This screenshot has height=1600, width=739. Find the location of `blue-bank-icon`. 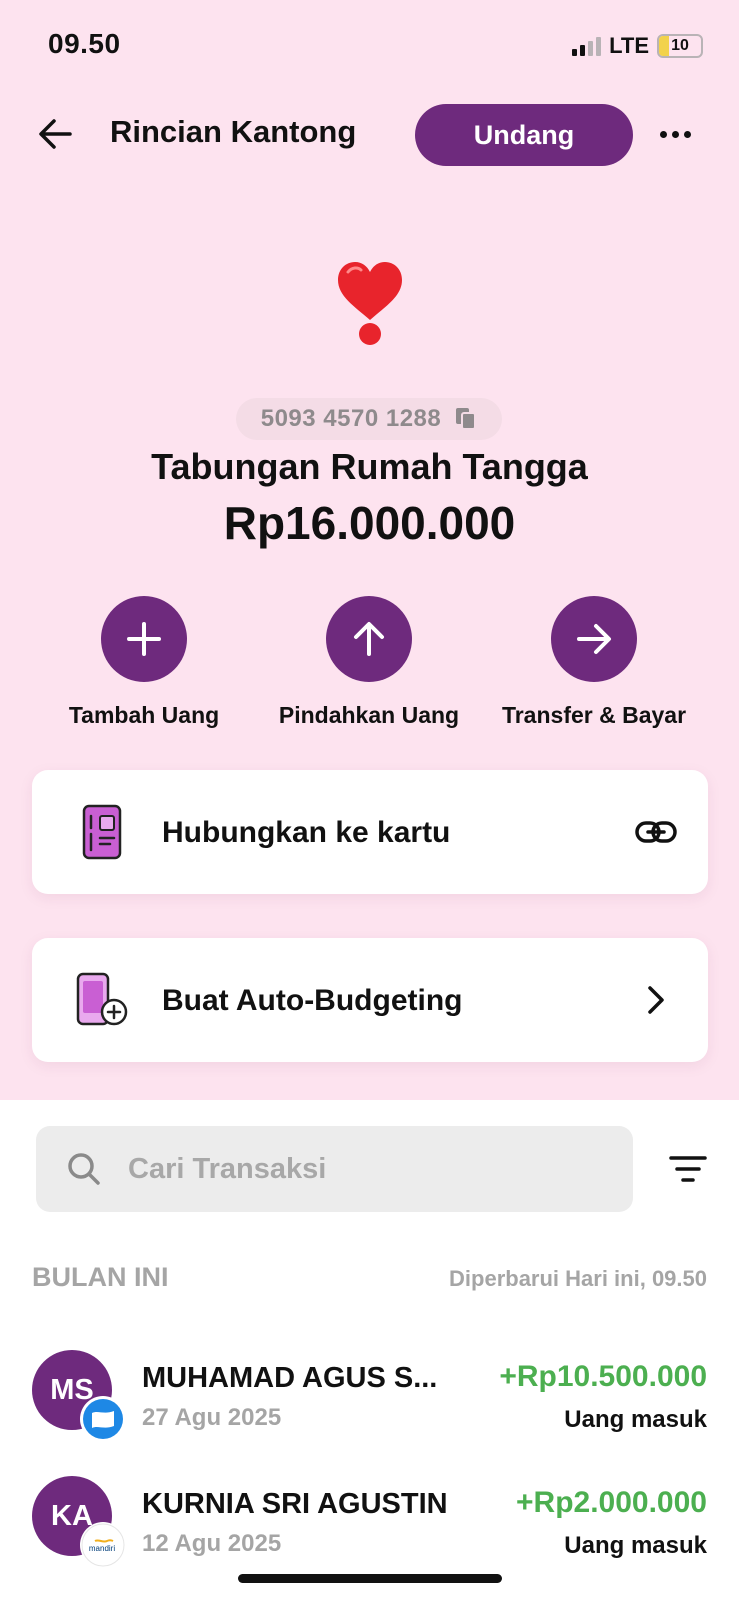

blue-bank-icon is located at coordinates (103, 1419).